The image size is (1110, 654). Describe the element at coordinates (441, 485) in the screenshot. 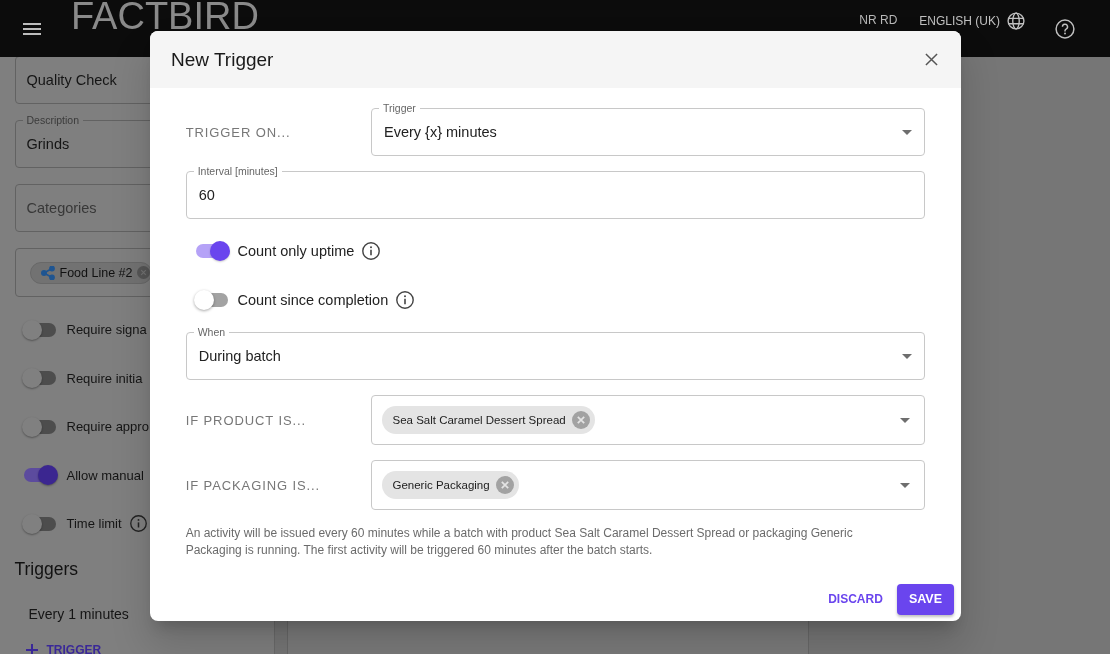

I see `chip-label: Generic Packaging` at that location.